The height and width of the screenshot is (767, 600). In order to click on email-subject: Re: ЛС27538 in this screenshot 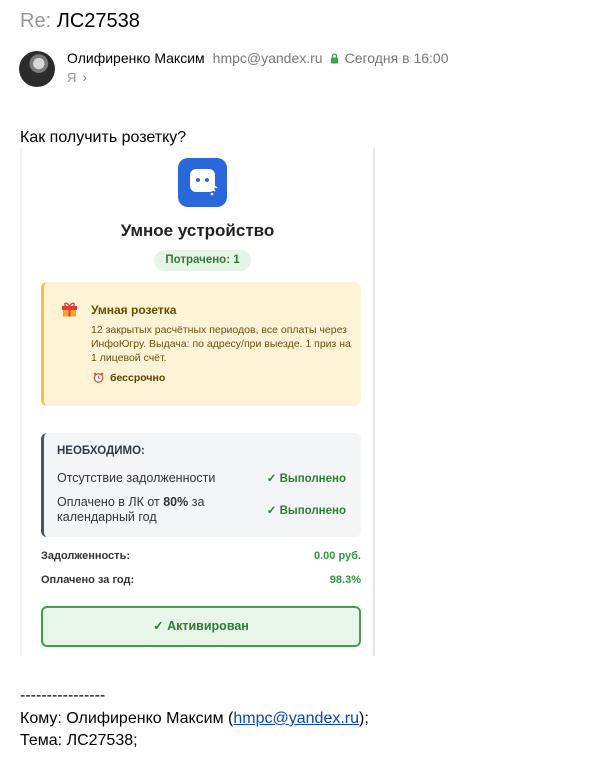, I will do `click(80, 21)`.